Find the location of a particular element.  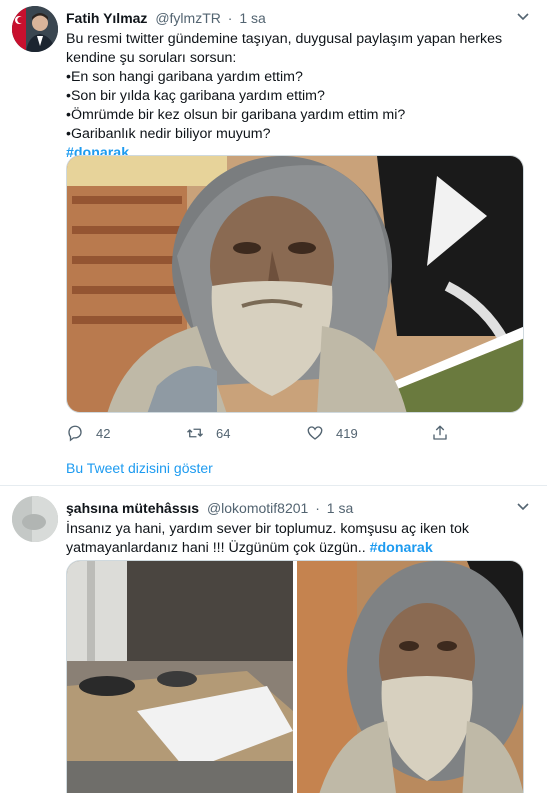

tweet-line: kendine şu soruları sorsun: is located at coordinates (151, 58).